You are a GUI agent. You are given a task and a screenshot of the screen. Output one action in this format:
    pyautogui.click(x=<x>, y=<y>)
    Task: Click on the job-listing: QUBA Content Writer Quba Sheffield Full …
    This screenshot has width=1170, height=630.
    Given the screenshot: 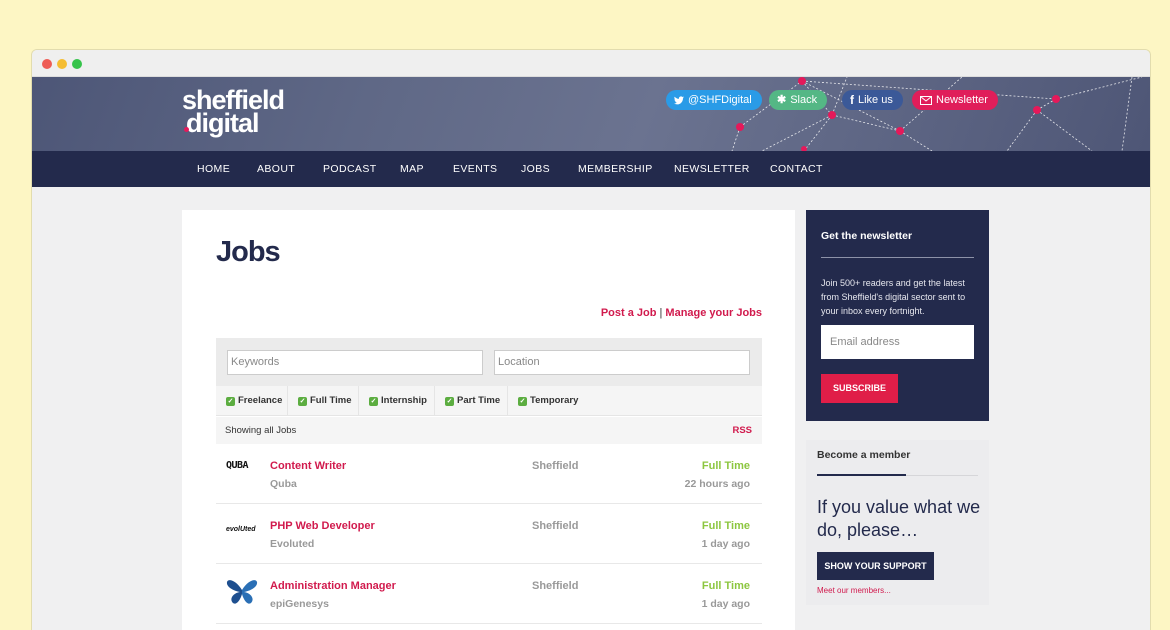 What is the action you would take?
    pyautogui.click(x=489, y=474)
    